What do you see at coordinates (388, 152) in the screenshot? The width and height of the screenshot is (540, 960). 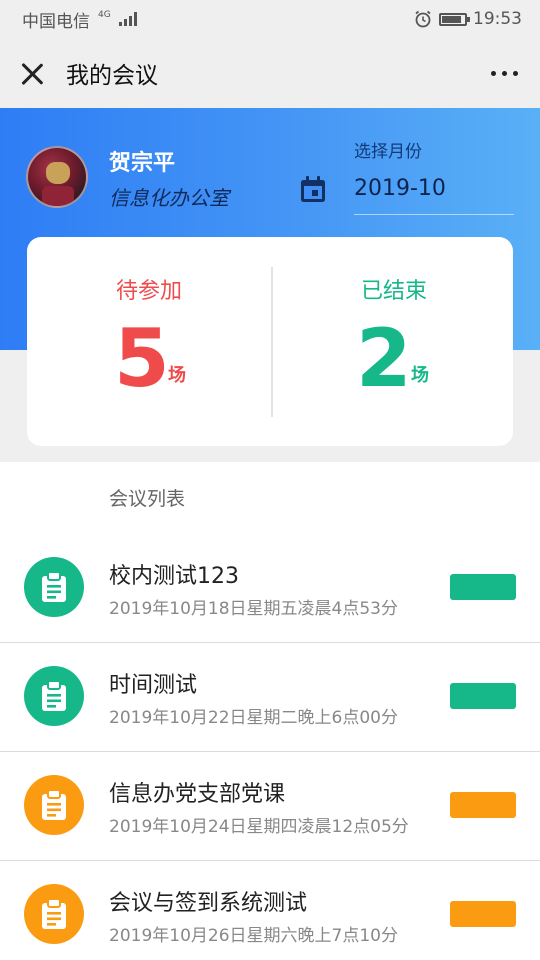 I see `month-picker-label: 选择月份` at bounding box center [388, 152].